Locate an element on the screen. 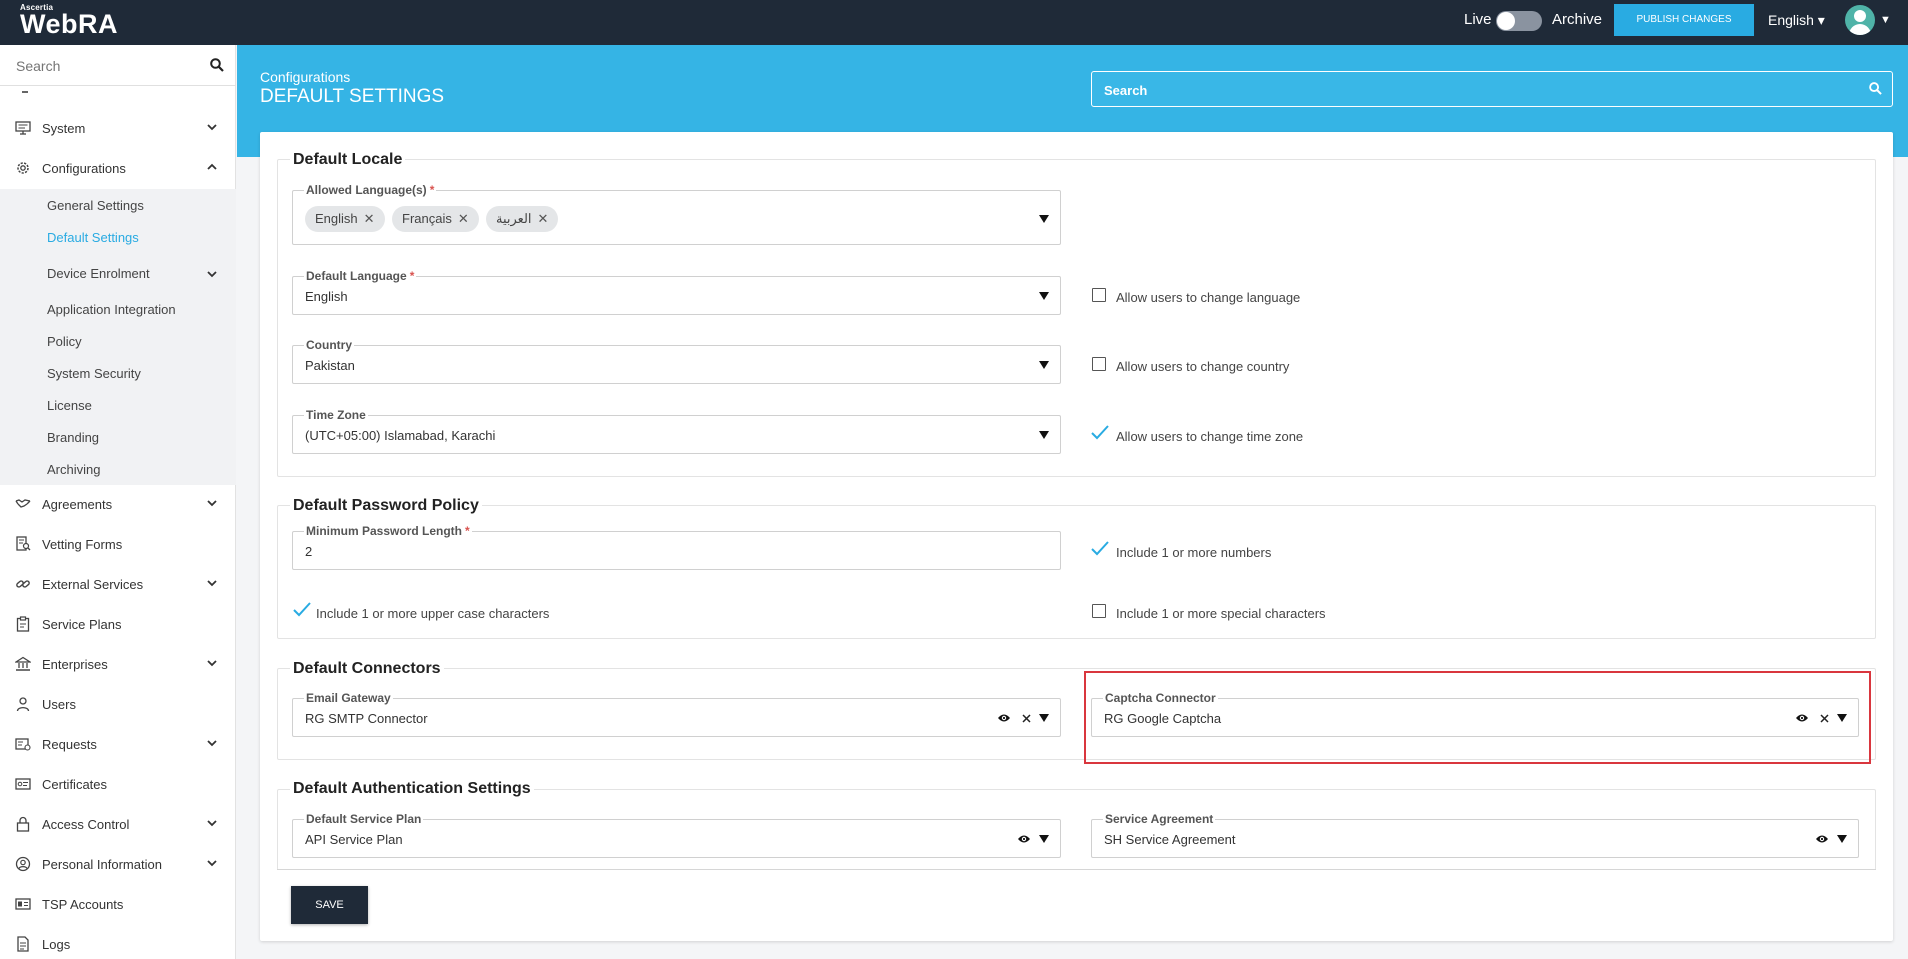 This screenshot has height=959, width=1908. email-gateway-label: Email Gateway is located at coordinates (348, 698).